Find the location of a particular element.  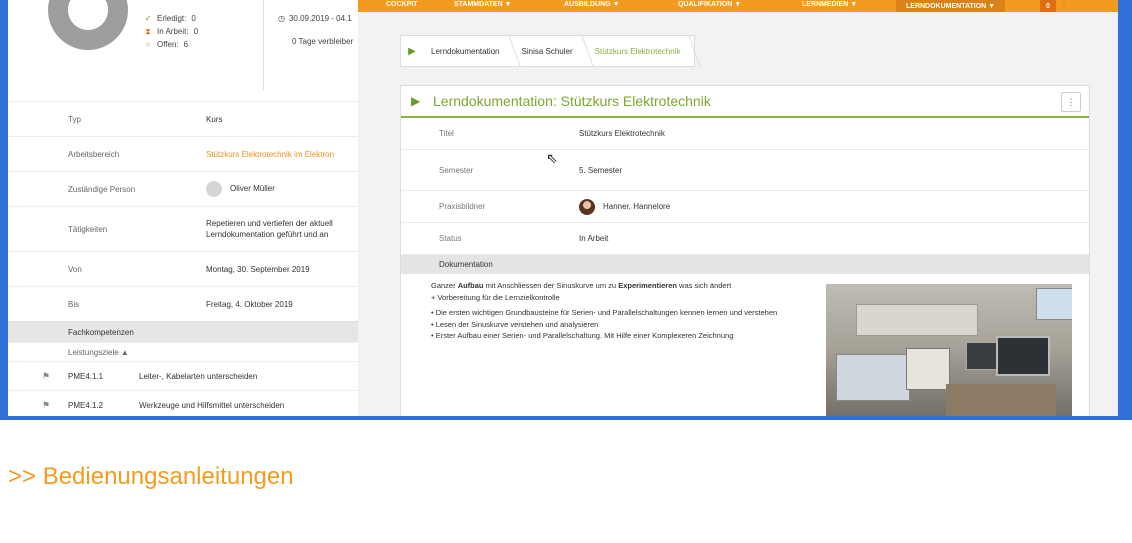

arbeitsbereich-link: Stützkurs Elektrotechnik im Elektron is located at coordinates (270, 154).